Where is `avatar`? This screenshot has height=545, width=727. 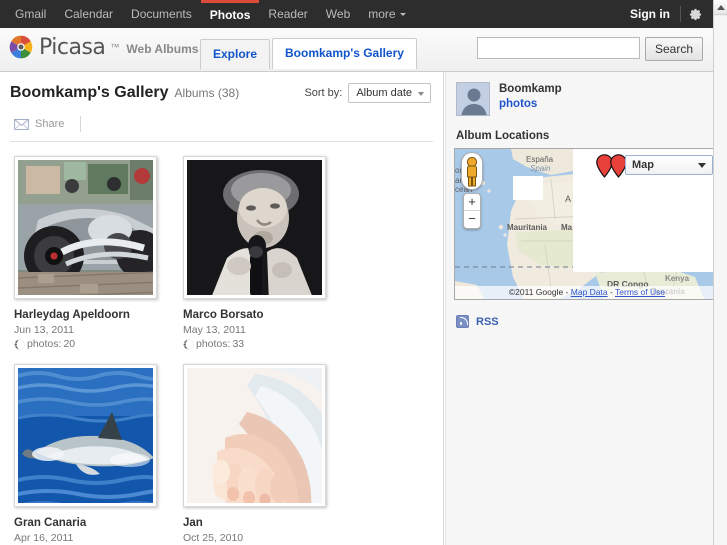
avatar is located at coordinates (473, 99).